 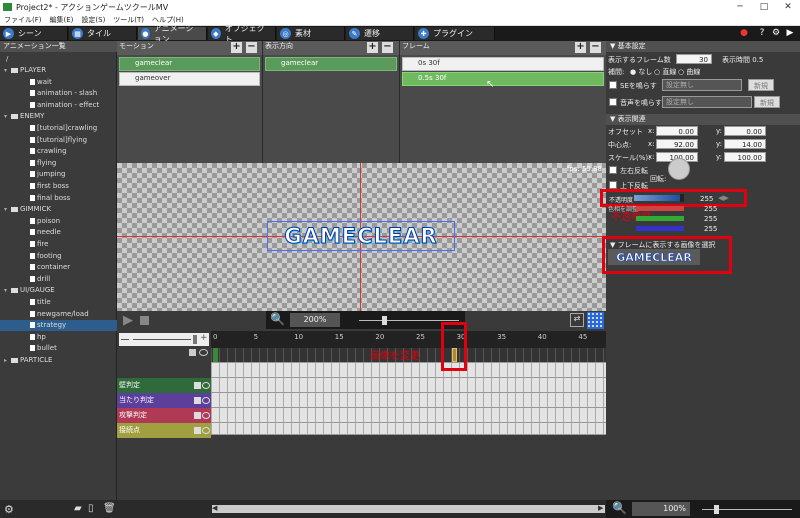 What do you see at coordinates (694, 59) in the screenshot?
I see `frames-input: 30` at bounding box center [694, 59].